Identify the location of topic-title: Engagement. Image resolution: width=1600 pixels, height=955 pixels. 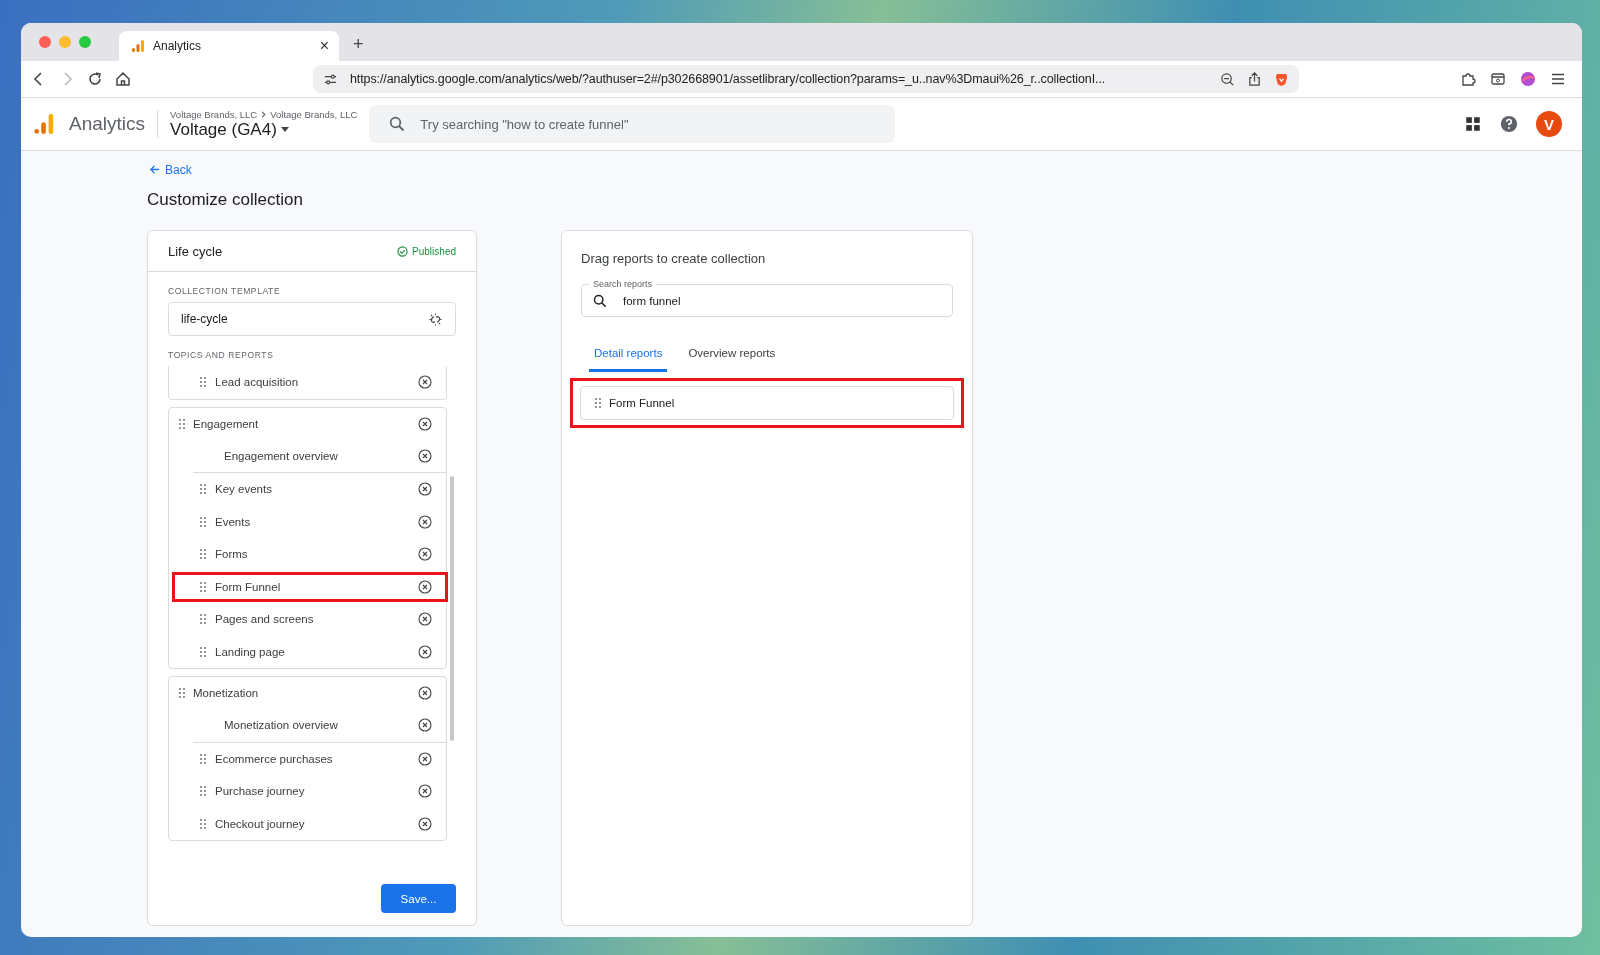
(226, 423).